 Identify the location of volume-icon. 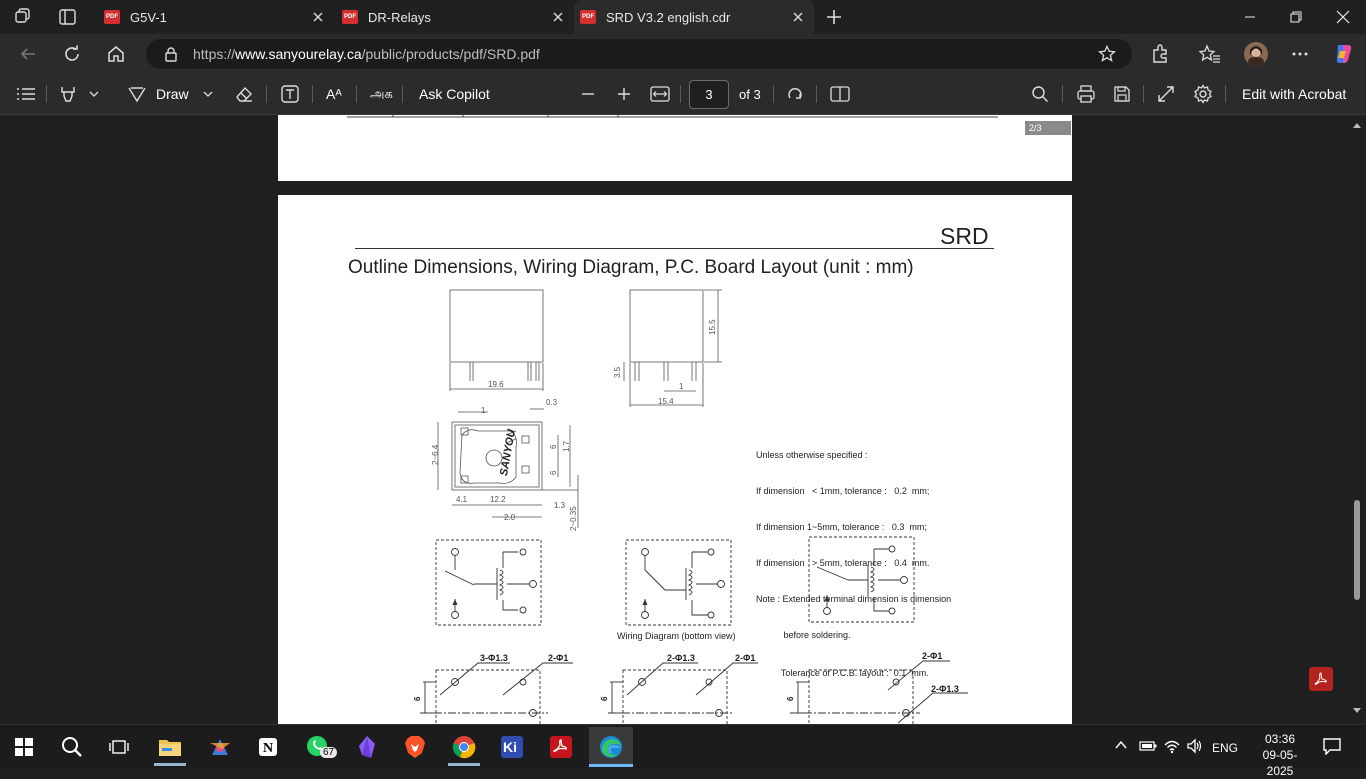
(1195, 746).